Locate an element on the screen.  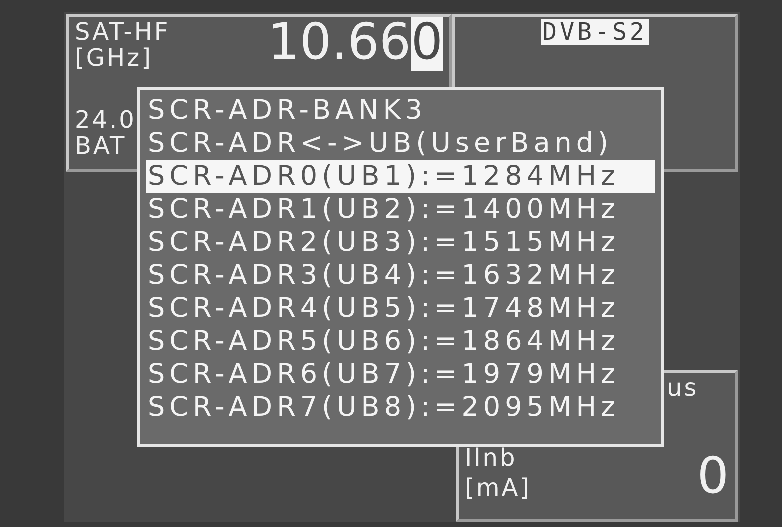
status-text: us is located at coordinates (683, 388).